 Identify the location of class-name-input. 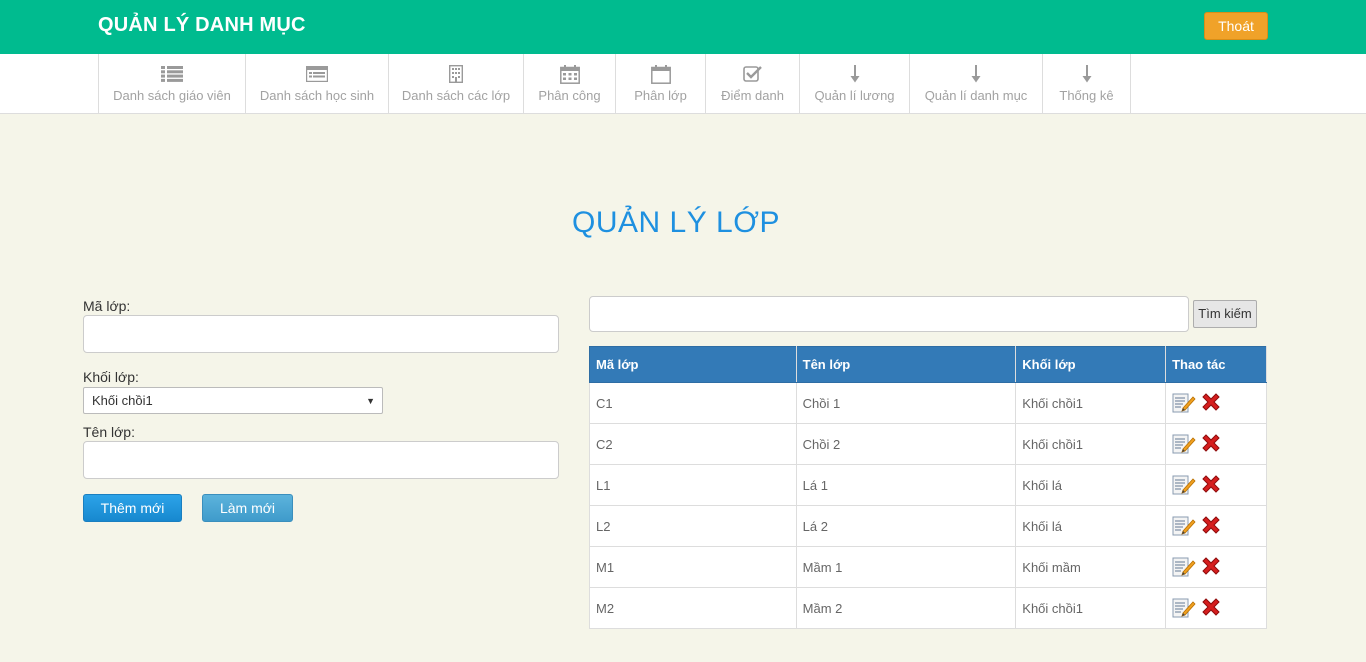
(321, 460).